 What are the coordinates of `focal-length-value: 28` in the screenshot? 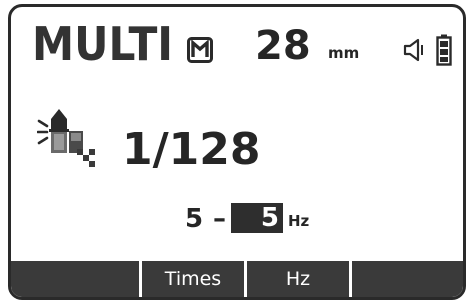 It's located at (283, 46).